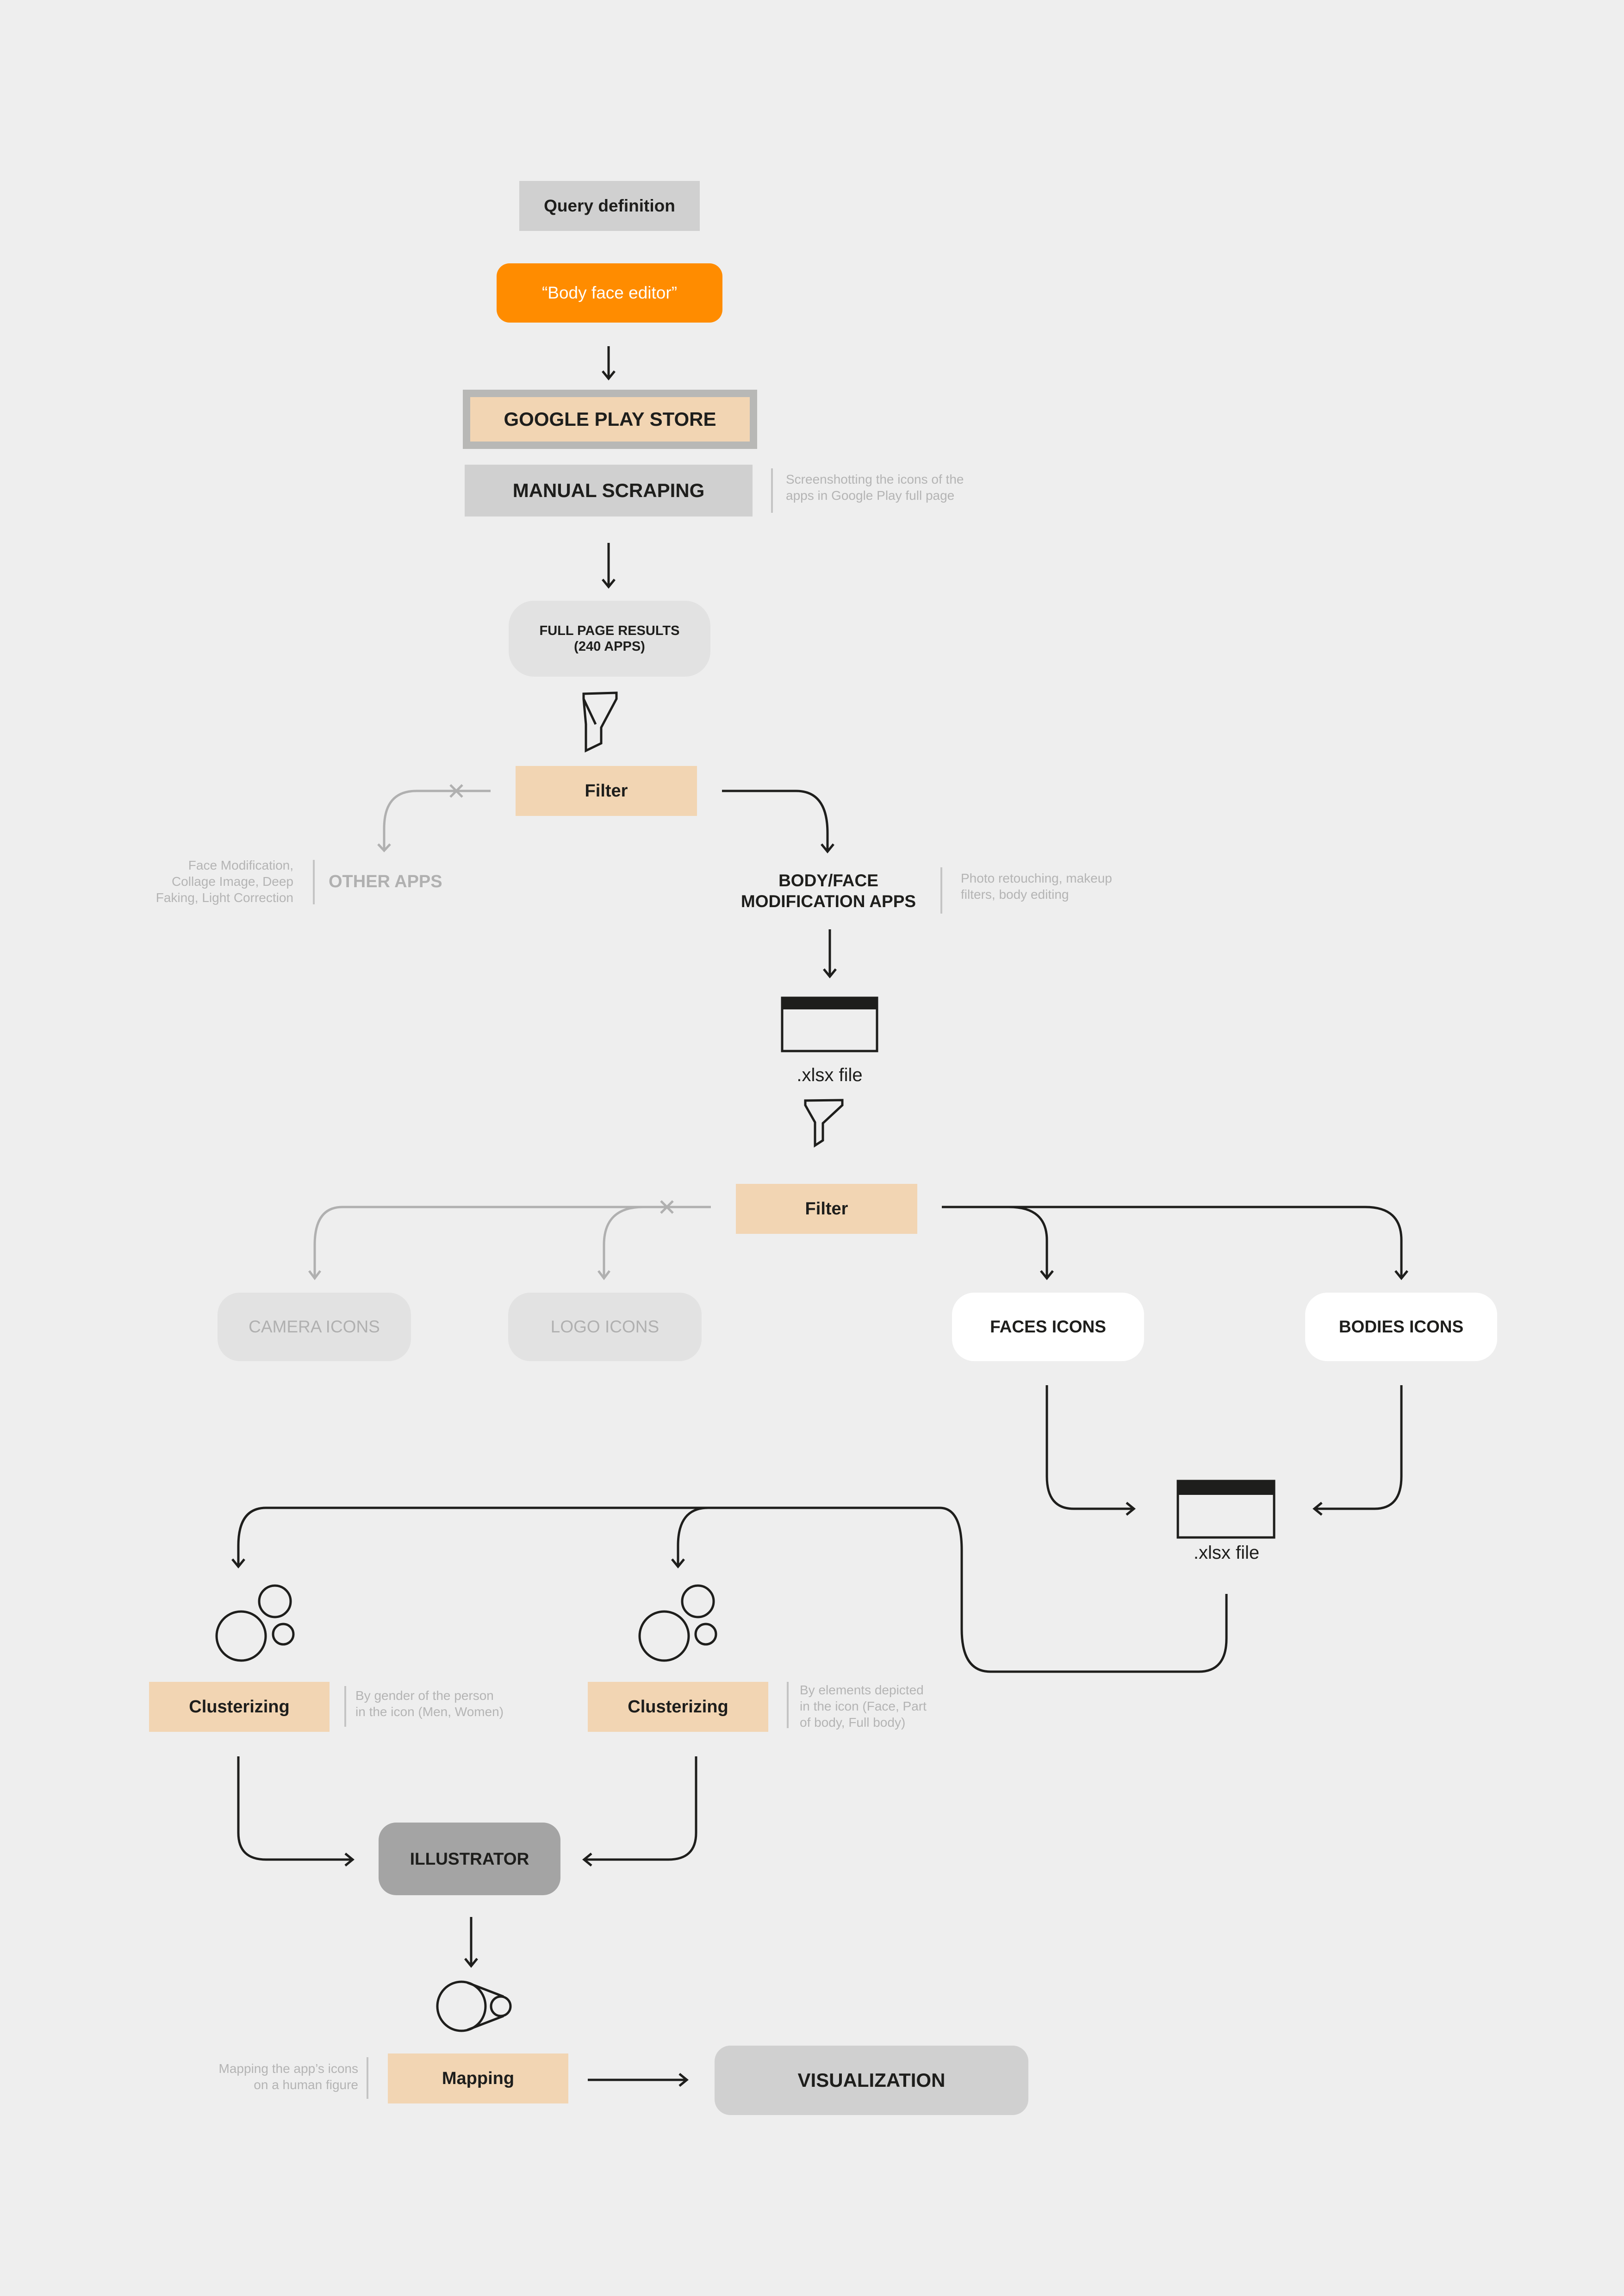 This screenshot has width=1624, height=2296. Describe the element at coordinates (1358, 1450) in the screenshot. I see `arrow-bodies-to-xlsx` at that location.